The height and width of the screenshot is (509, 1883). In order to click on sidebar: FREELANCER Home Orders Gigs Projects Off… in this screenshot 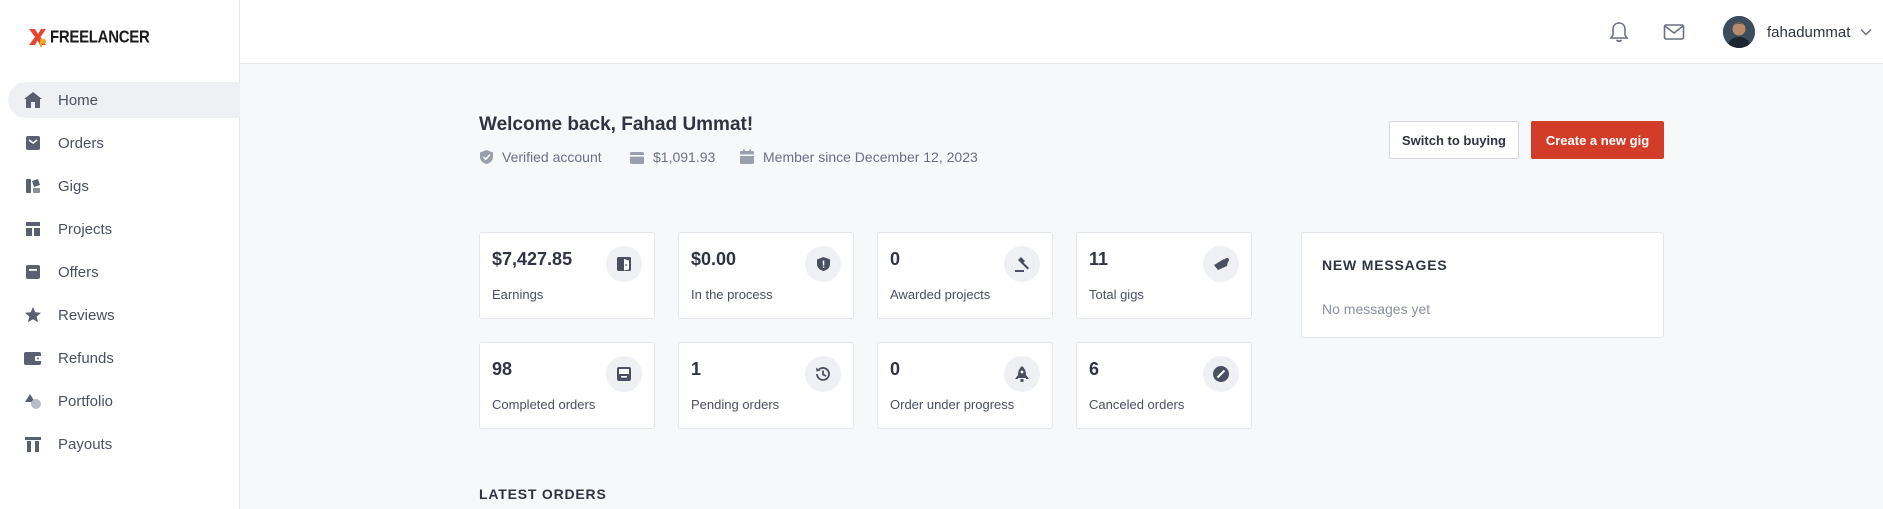, I will do `click(120, 254)`.